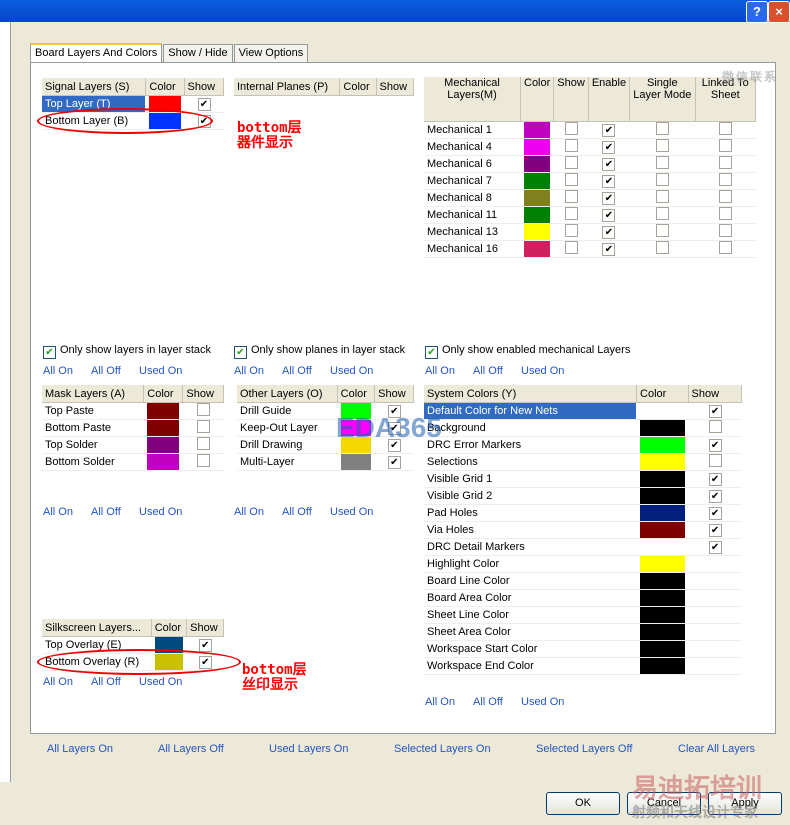  I want to click on column-header: Signal Layers (S), so click(94, 87).